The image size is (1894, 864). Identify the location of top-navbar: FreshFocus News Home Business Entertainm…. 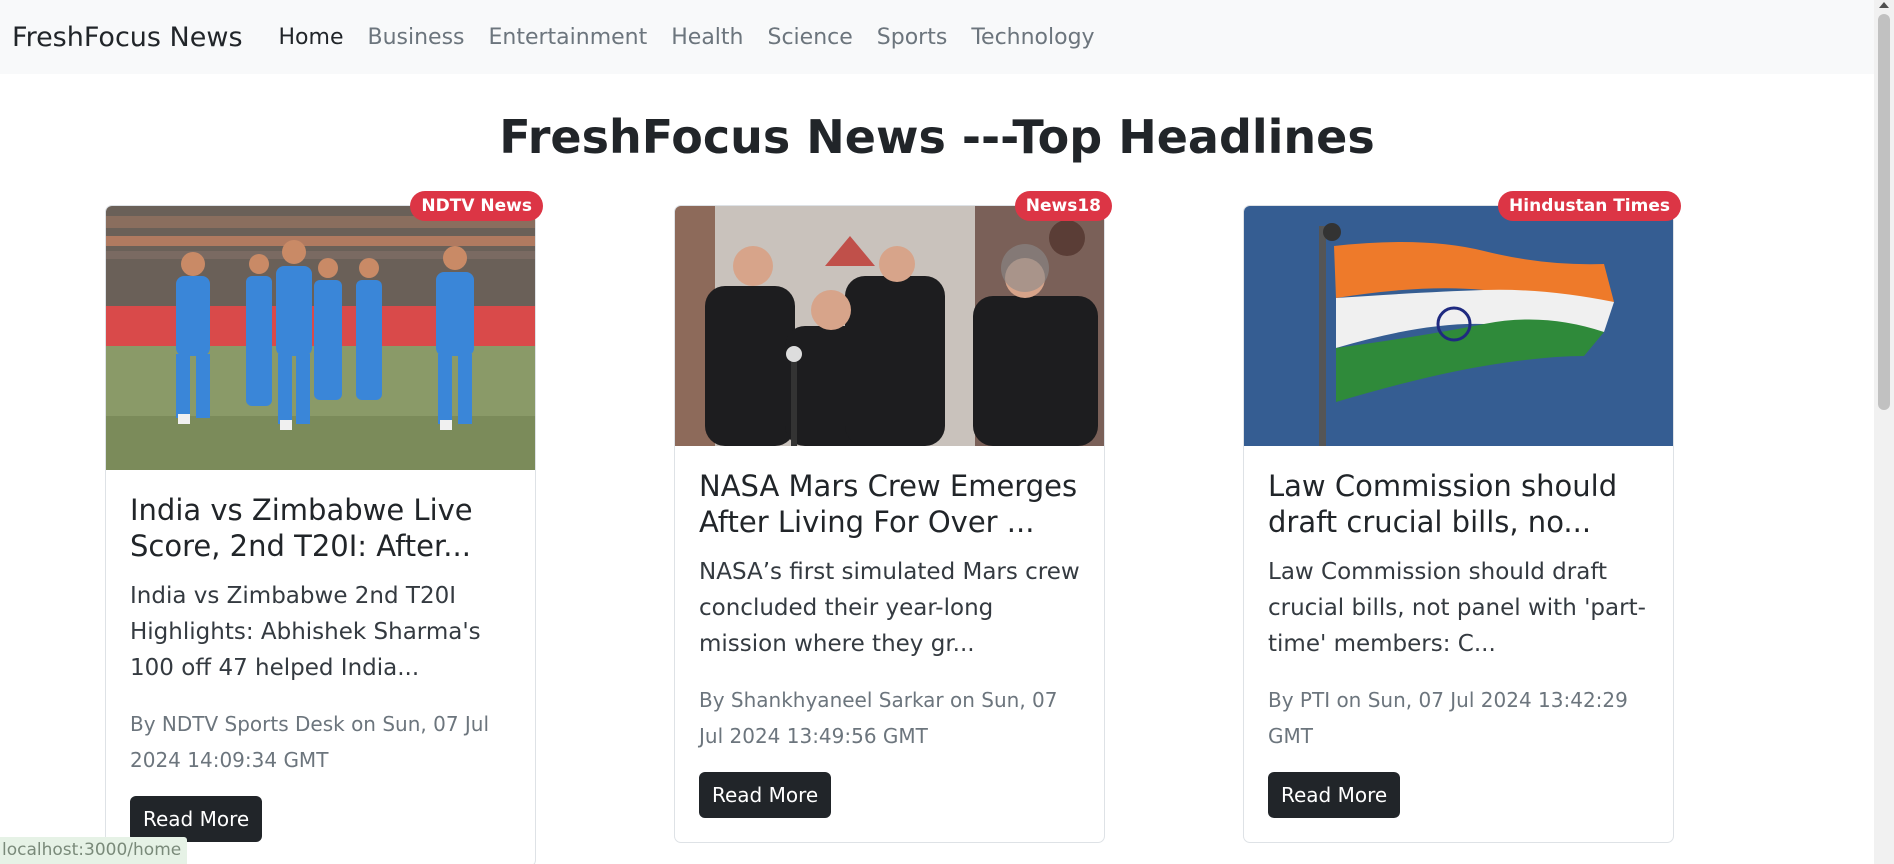
(937, 37).